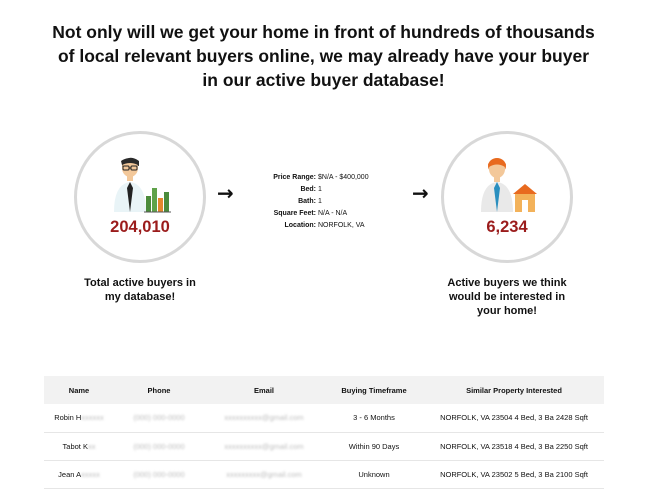 The width and height of the screenshot is (647, 490). Describe the element at coordinates (374, 474) in the screenshot. I see `cell-timeframe: Unknown` at that location.